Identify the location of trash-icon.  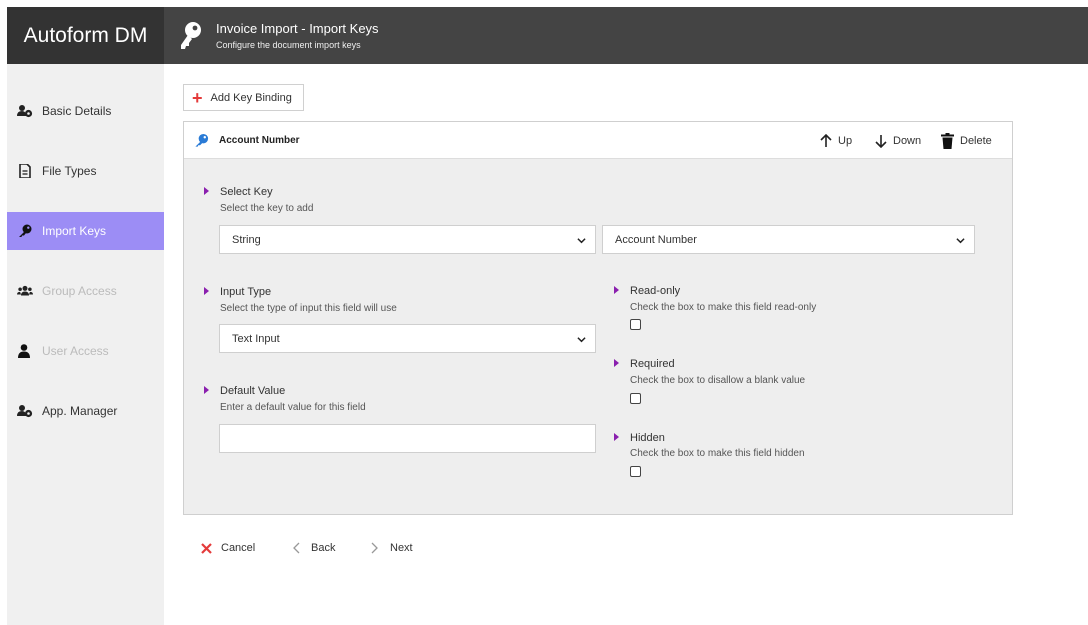
(947, 141).